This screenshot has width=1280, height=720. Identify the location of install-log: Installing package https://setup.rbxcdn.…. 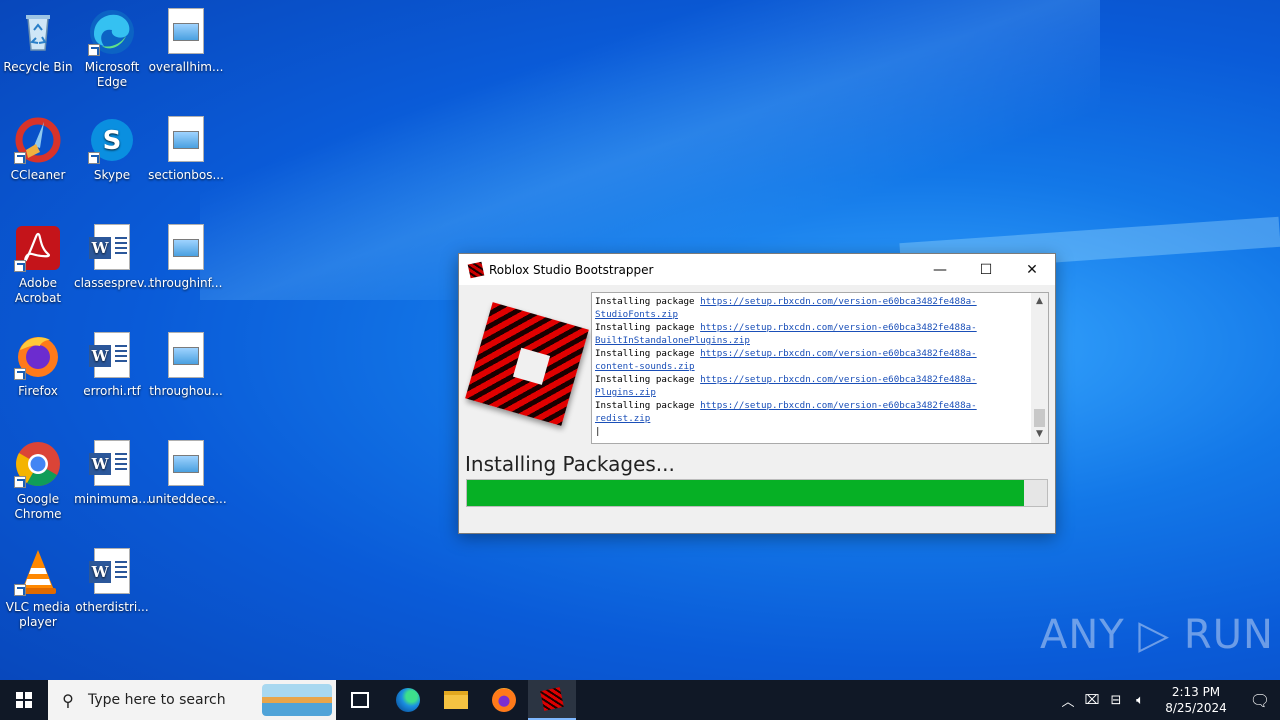
(820, 368).